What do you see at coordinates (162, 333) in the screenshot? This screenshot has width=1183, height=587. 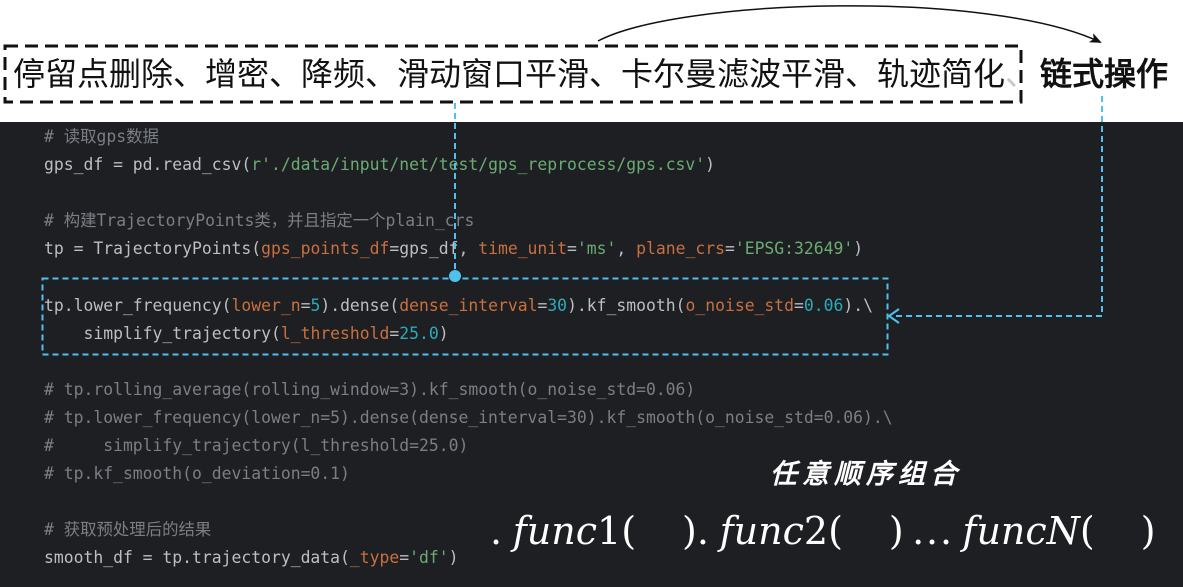 I see `code-token: simplify_trajectory(` at bounding box center [162, 333].